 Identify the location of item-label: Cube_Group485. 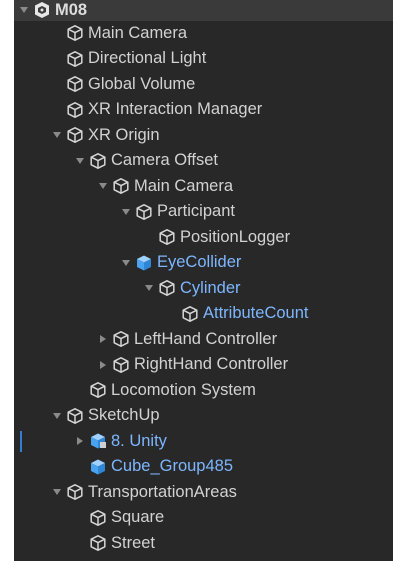
(172, 466).